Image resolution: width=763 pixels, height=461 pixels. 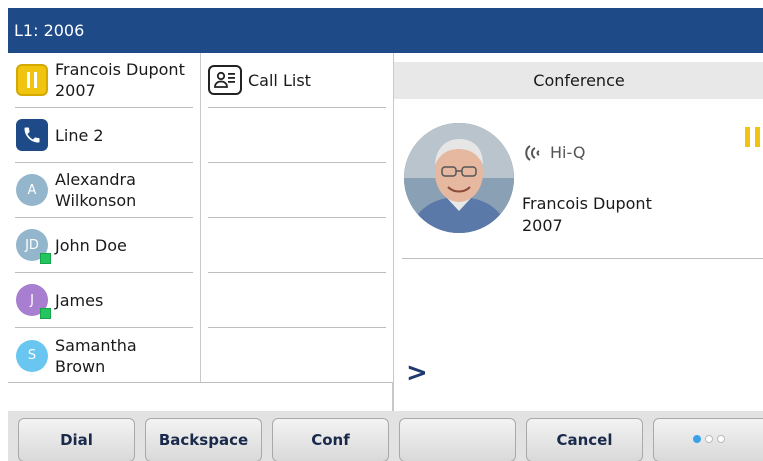 I want to click on cancel-button: Cancel, so click(x=584, y=439).